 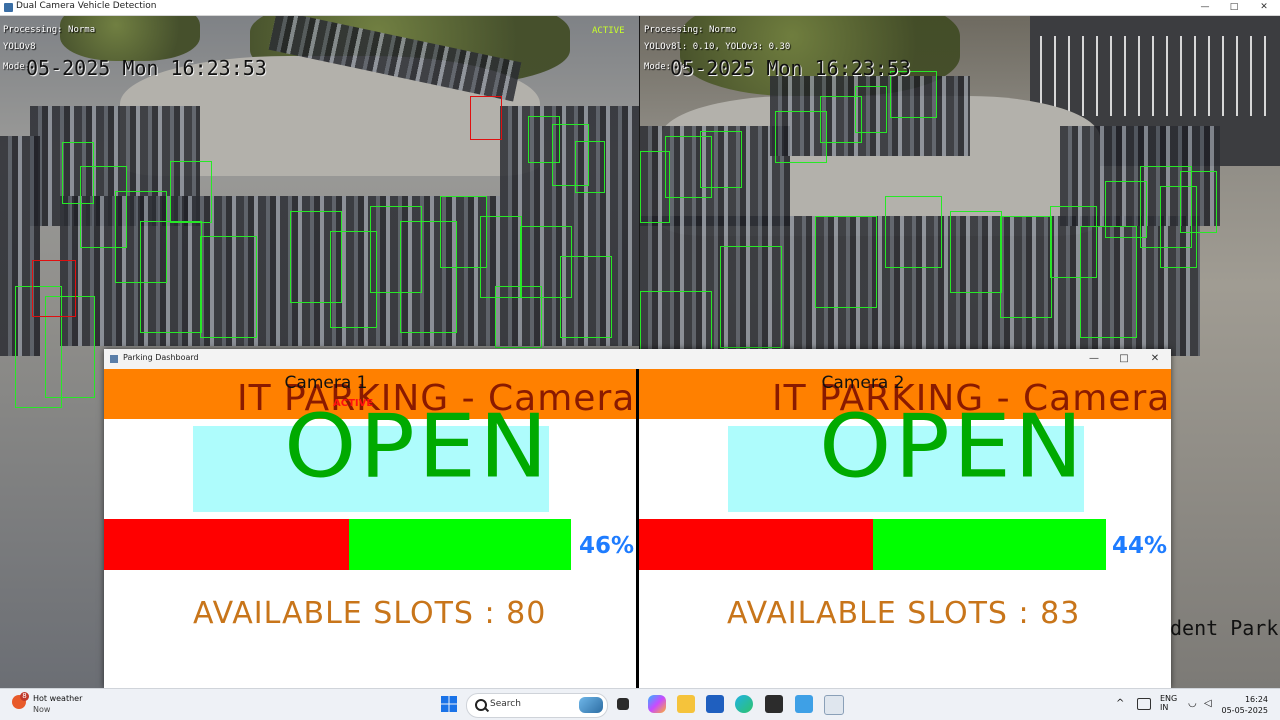 What do you see at coordinates (1124, 359) in the screenshot?
I see `dashboard-maximize-button: □` at bounding box center [1124, 359].